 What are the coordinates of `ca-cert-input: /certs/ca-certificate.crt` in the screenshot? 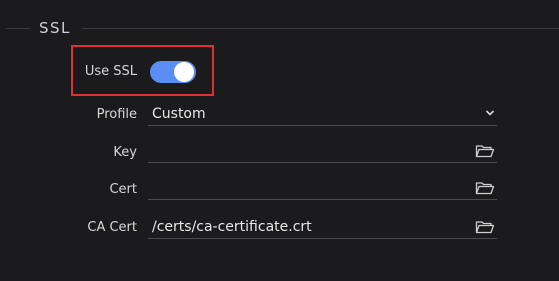 It's located at (322, 227).